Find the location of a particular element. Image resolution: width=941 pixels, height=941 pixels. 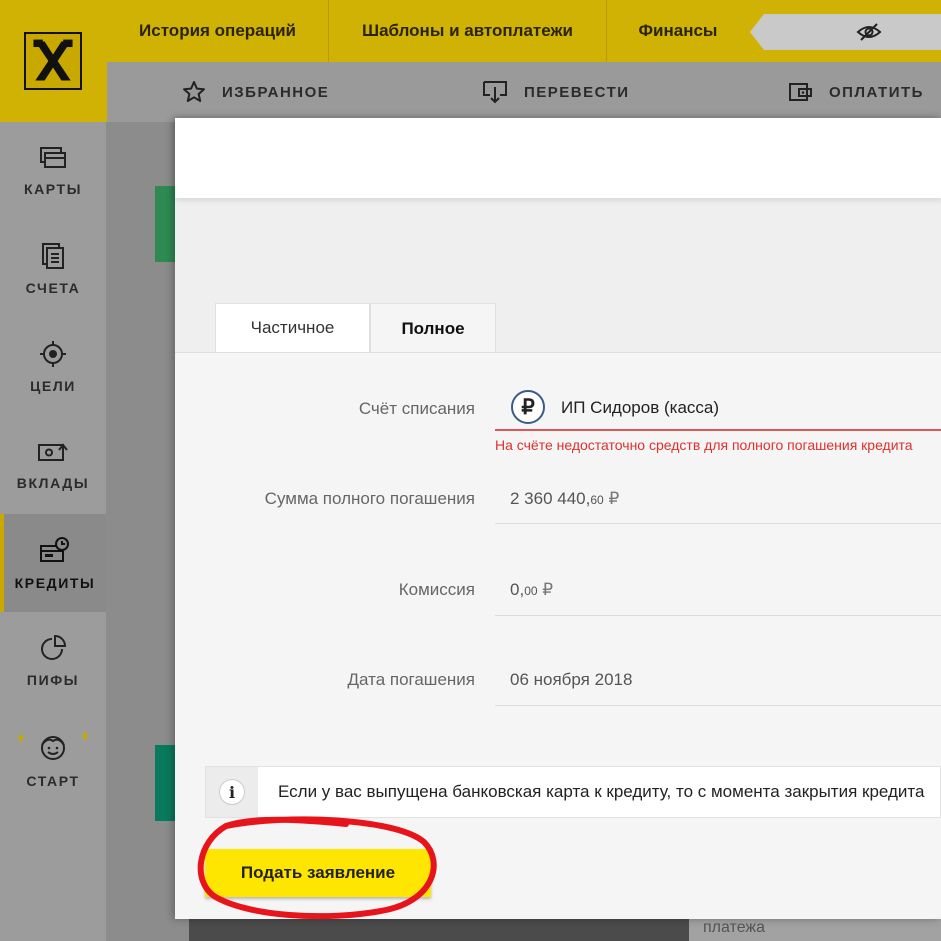

sidebar-item-label: СТАРТ is located at coordinates (53, 781).